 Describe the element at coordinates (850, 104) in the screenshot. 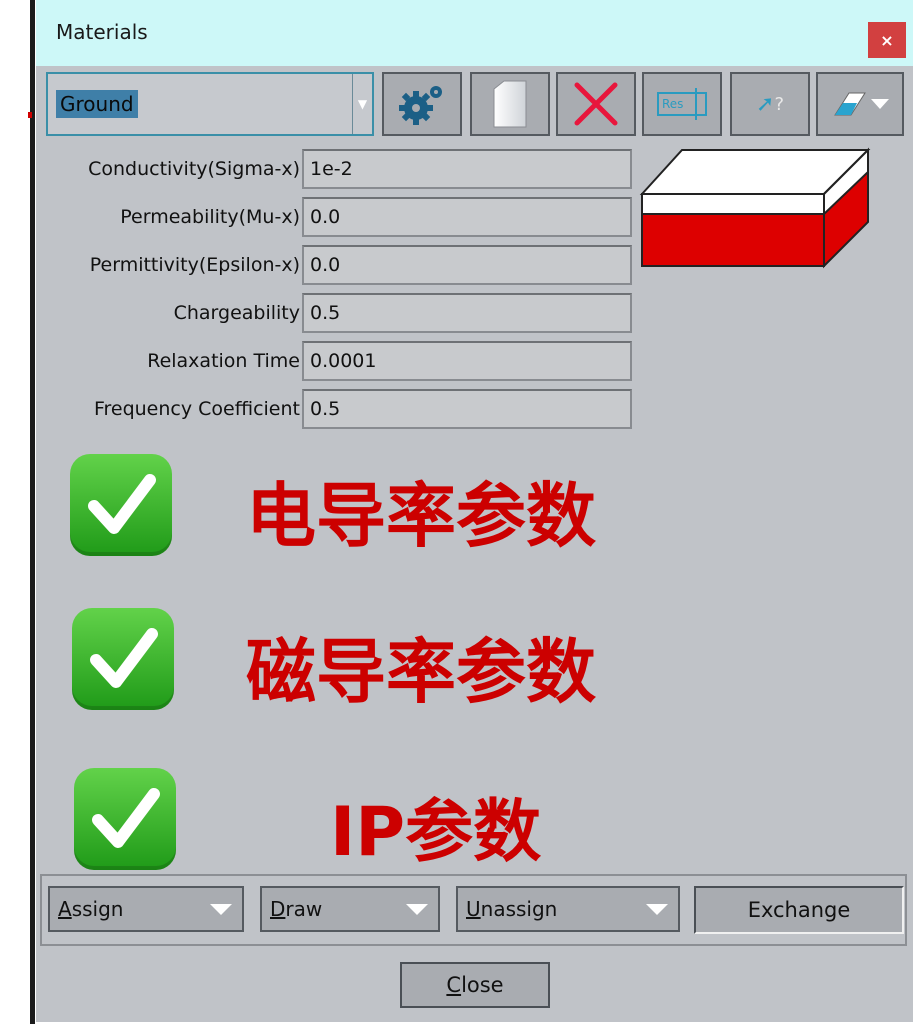

I see `eraser-icon` at that location.